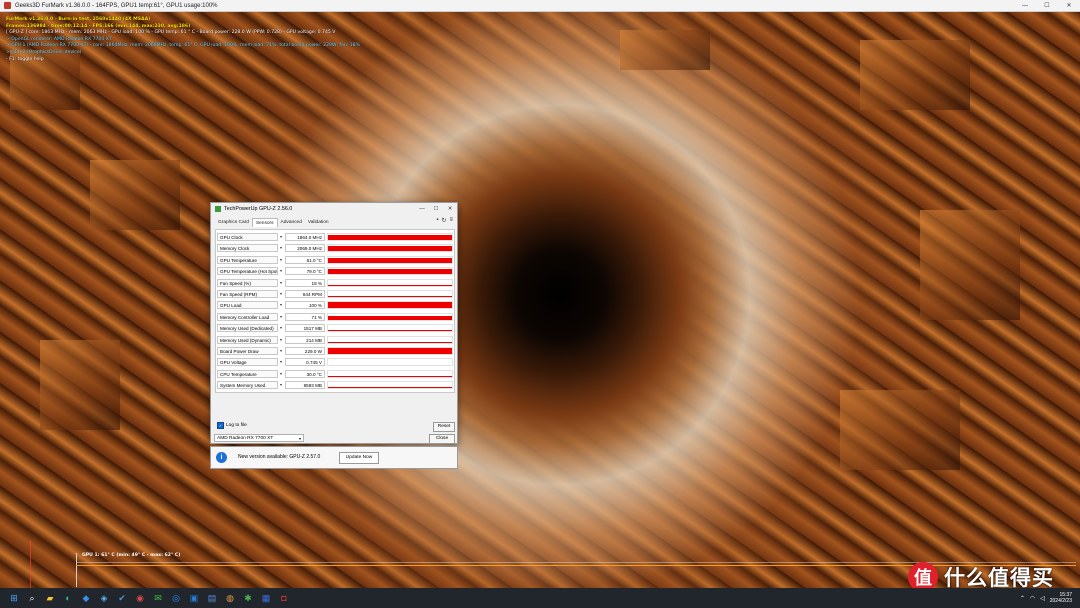 This screenshot has width=1080, height=608. Describe the element at coordinates (334, 209) in the screenshot. I see `gpuz-title-bar: TechPowerUp GPU-Z 2.56.0 — ☐ ✕` at that location.